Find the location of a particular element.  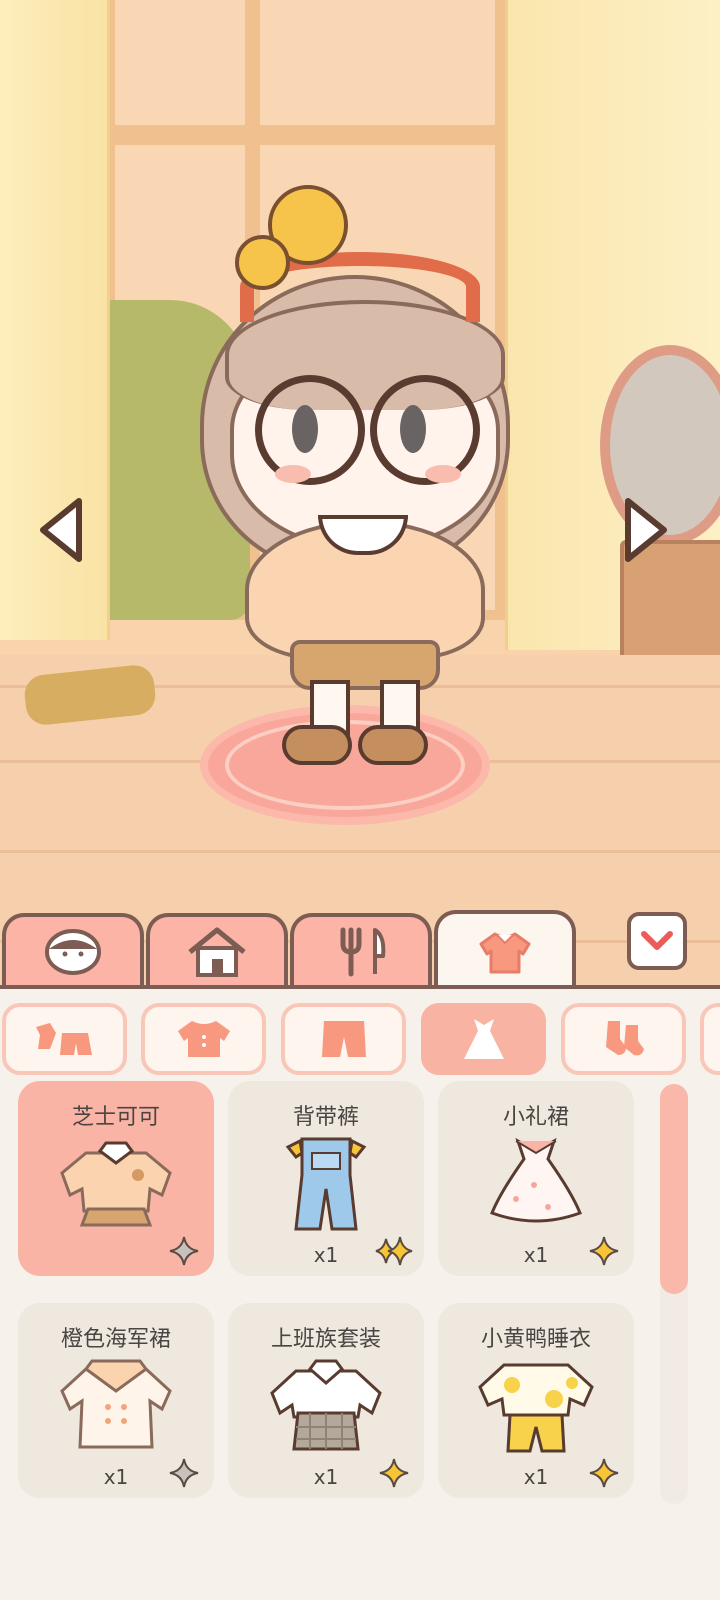

tab-face is located at coordinates (73, 950).